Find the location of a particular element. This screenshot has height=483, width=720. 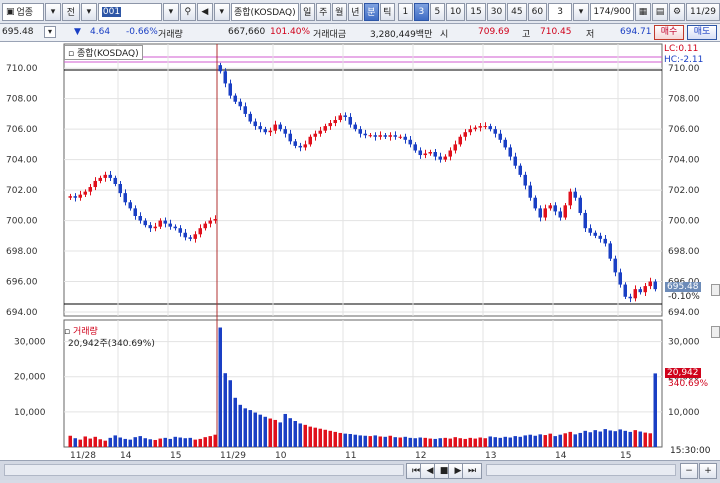

period-tab: 년 is located at coordinates (355, 11).